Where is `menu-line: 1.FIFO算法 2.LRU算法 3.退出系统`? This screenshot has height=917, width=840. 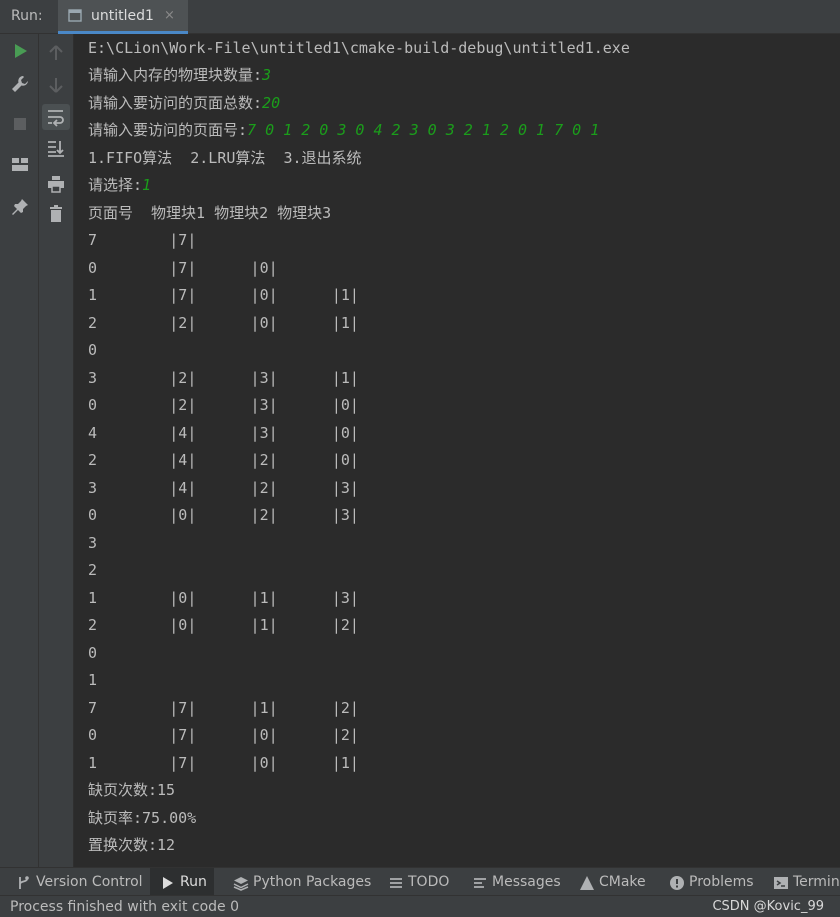 menu-line: 1.FIFO算法 2.LRU算法 3.退出系统 is located at coordinates (225, 158).